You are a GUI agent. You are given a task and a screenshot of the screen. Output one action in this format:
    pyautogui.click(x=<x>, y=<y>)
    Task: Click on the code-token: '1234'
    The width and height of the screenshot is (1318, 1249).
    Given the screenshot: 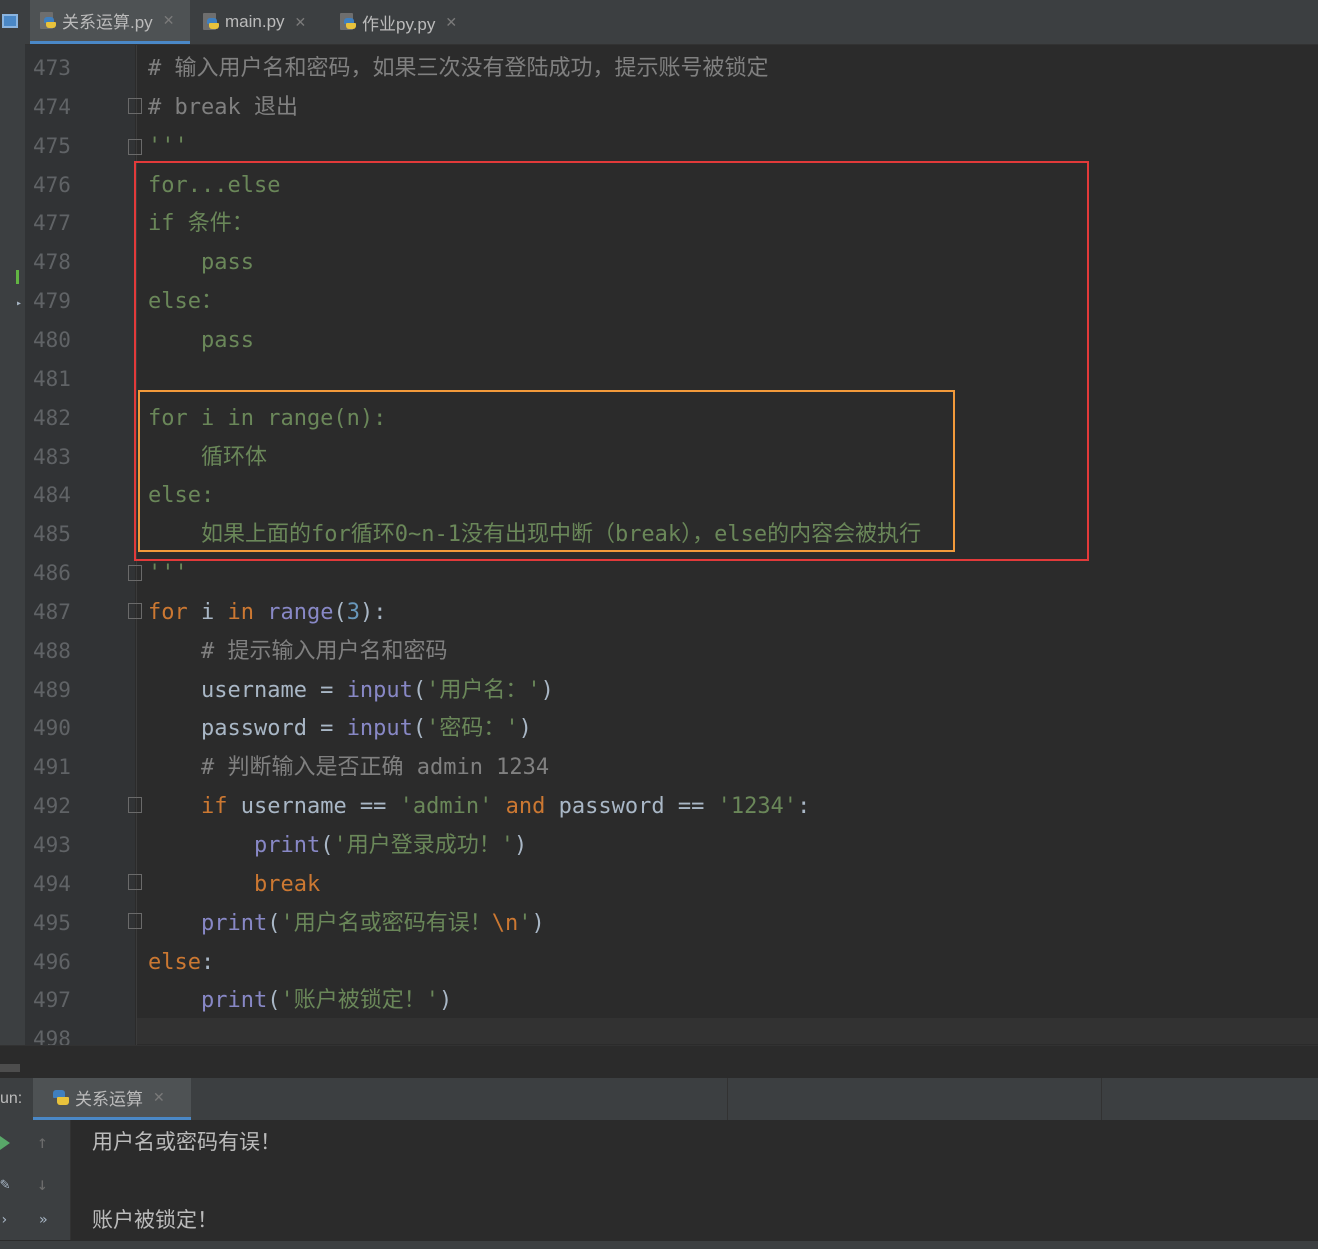 What is the action you would take?
    pyautogui.click(x=757, y=807)
    